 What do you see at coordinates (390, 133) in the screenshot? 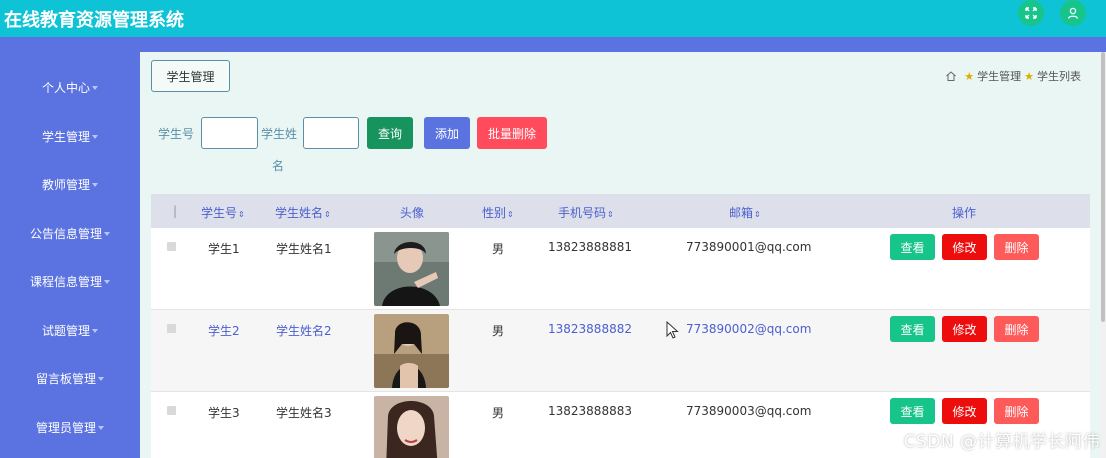
I see `query-button: 查询` at bounding box center [390, 133].